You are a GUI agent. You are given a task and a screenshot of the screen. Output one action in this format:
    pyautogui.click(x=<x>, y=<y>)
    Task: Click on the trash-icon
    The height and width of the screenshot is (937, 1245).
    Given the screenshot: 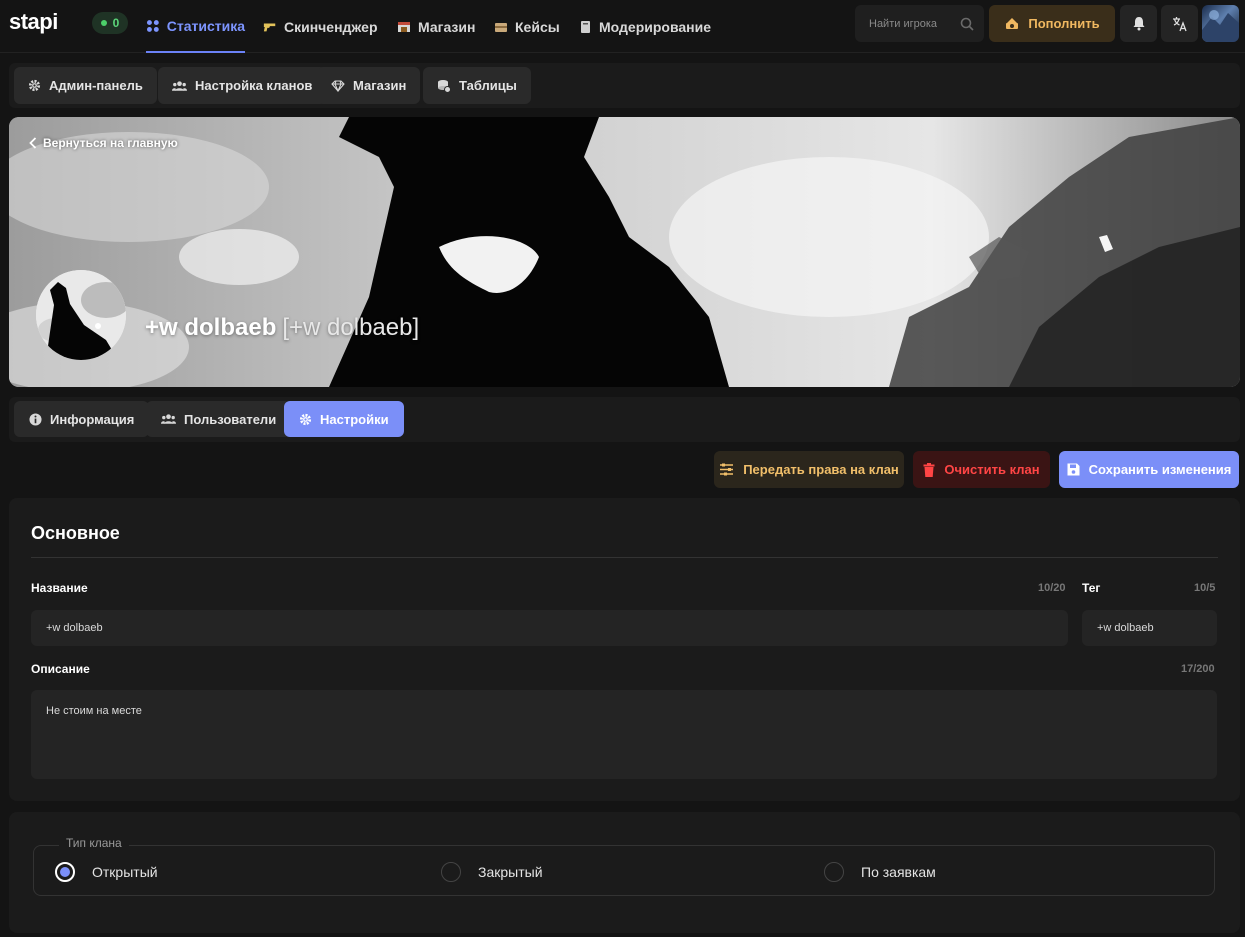 What is the action you would take?
    pyautogui.click(x=929, y=469)
    